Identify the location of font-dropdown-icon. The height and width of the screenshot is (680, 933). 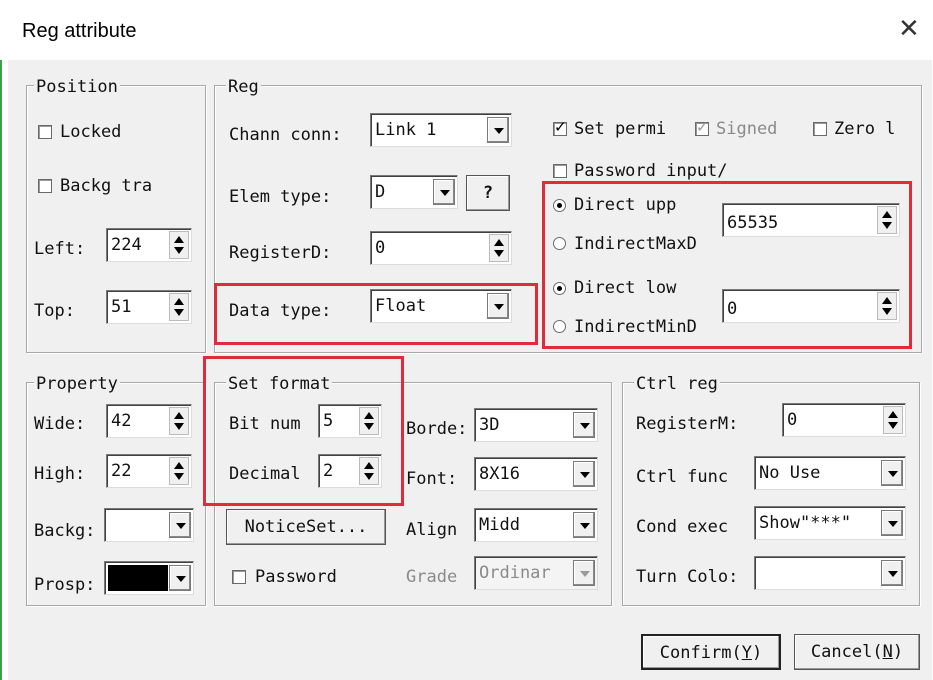
(584, 474).